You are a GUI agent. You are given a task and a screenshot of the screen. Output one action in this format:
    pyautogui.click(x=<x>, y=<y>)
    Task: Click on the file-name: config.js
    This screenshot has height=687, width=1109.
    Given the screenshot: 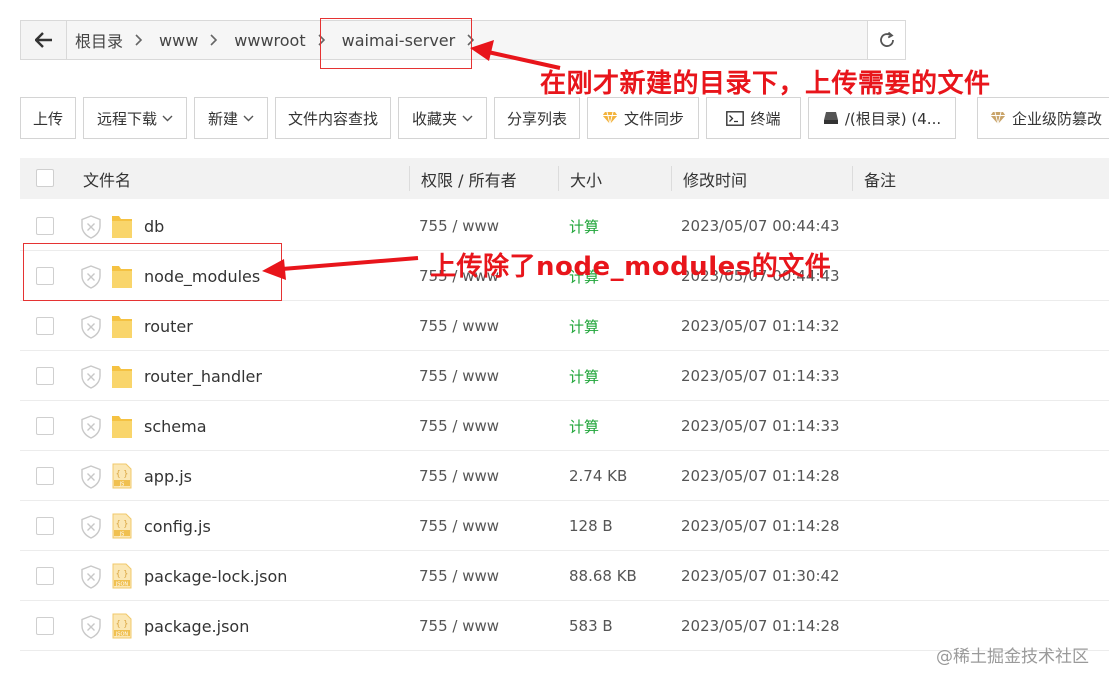 What is the action you would take?
    pyautogui.click(x=177, y=526)
    